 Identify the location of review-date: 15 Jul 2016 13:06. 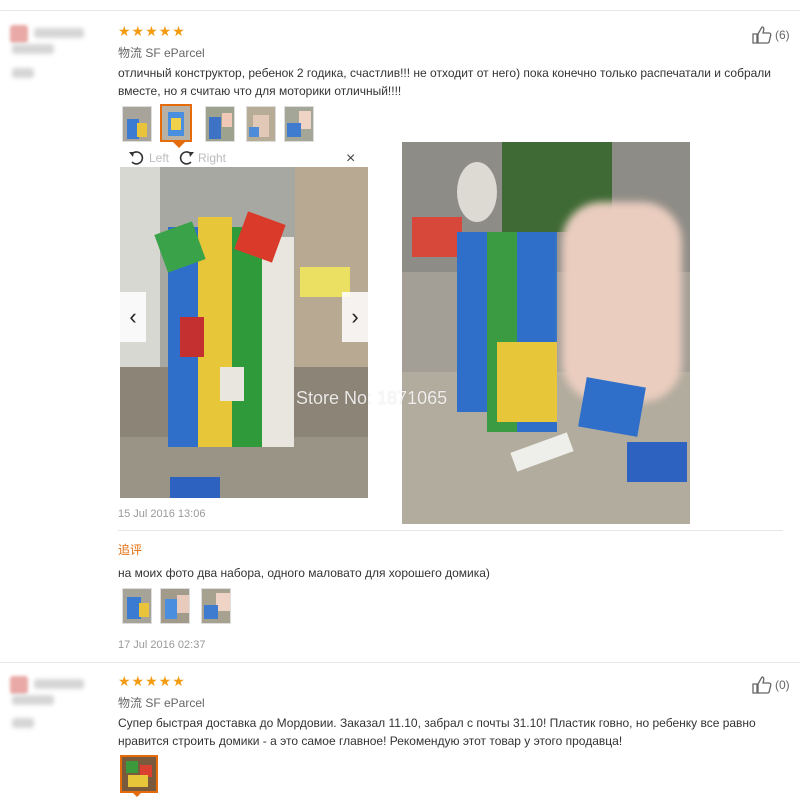
(162, 514).